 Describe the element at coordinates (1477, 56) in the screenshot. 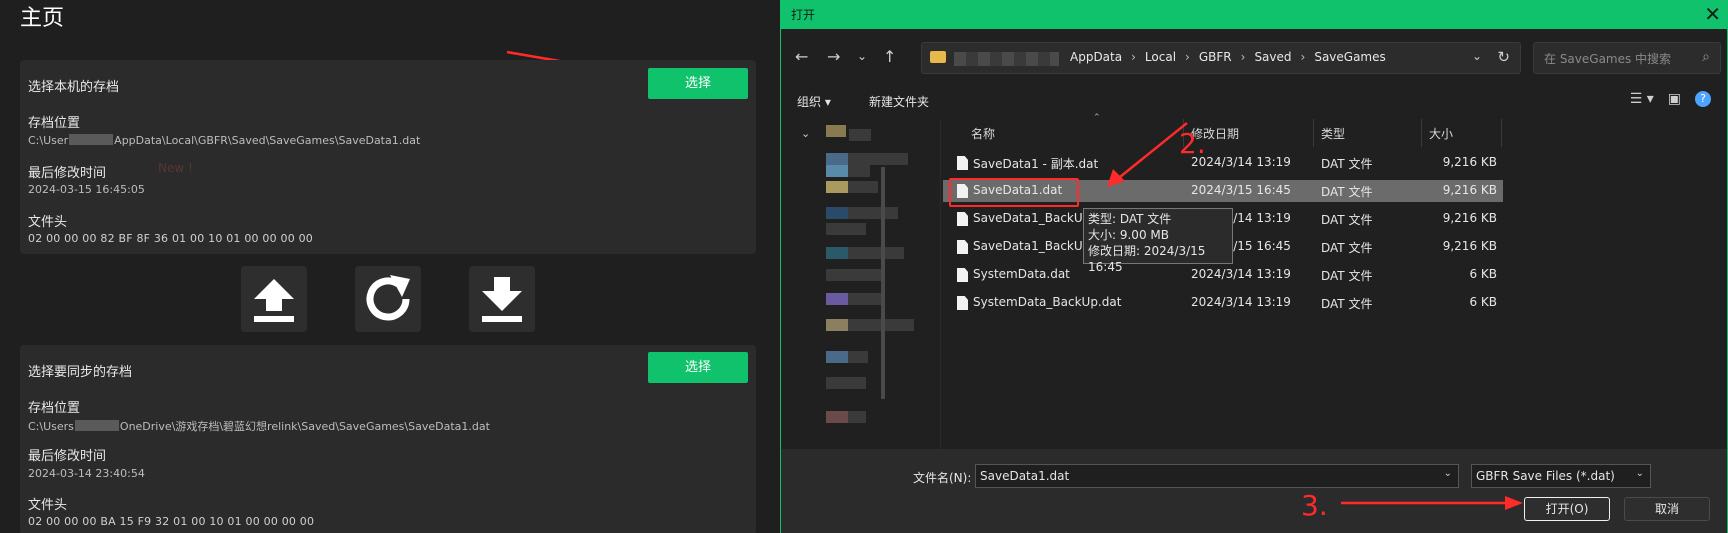

I see `address-dropdown-button: ⌄` at that location.